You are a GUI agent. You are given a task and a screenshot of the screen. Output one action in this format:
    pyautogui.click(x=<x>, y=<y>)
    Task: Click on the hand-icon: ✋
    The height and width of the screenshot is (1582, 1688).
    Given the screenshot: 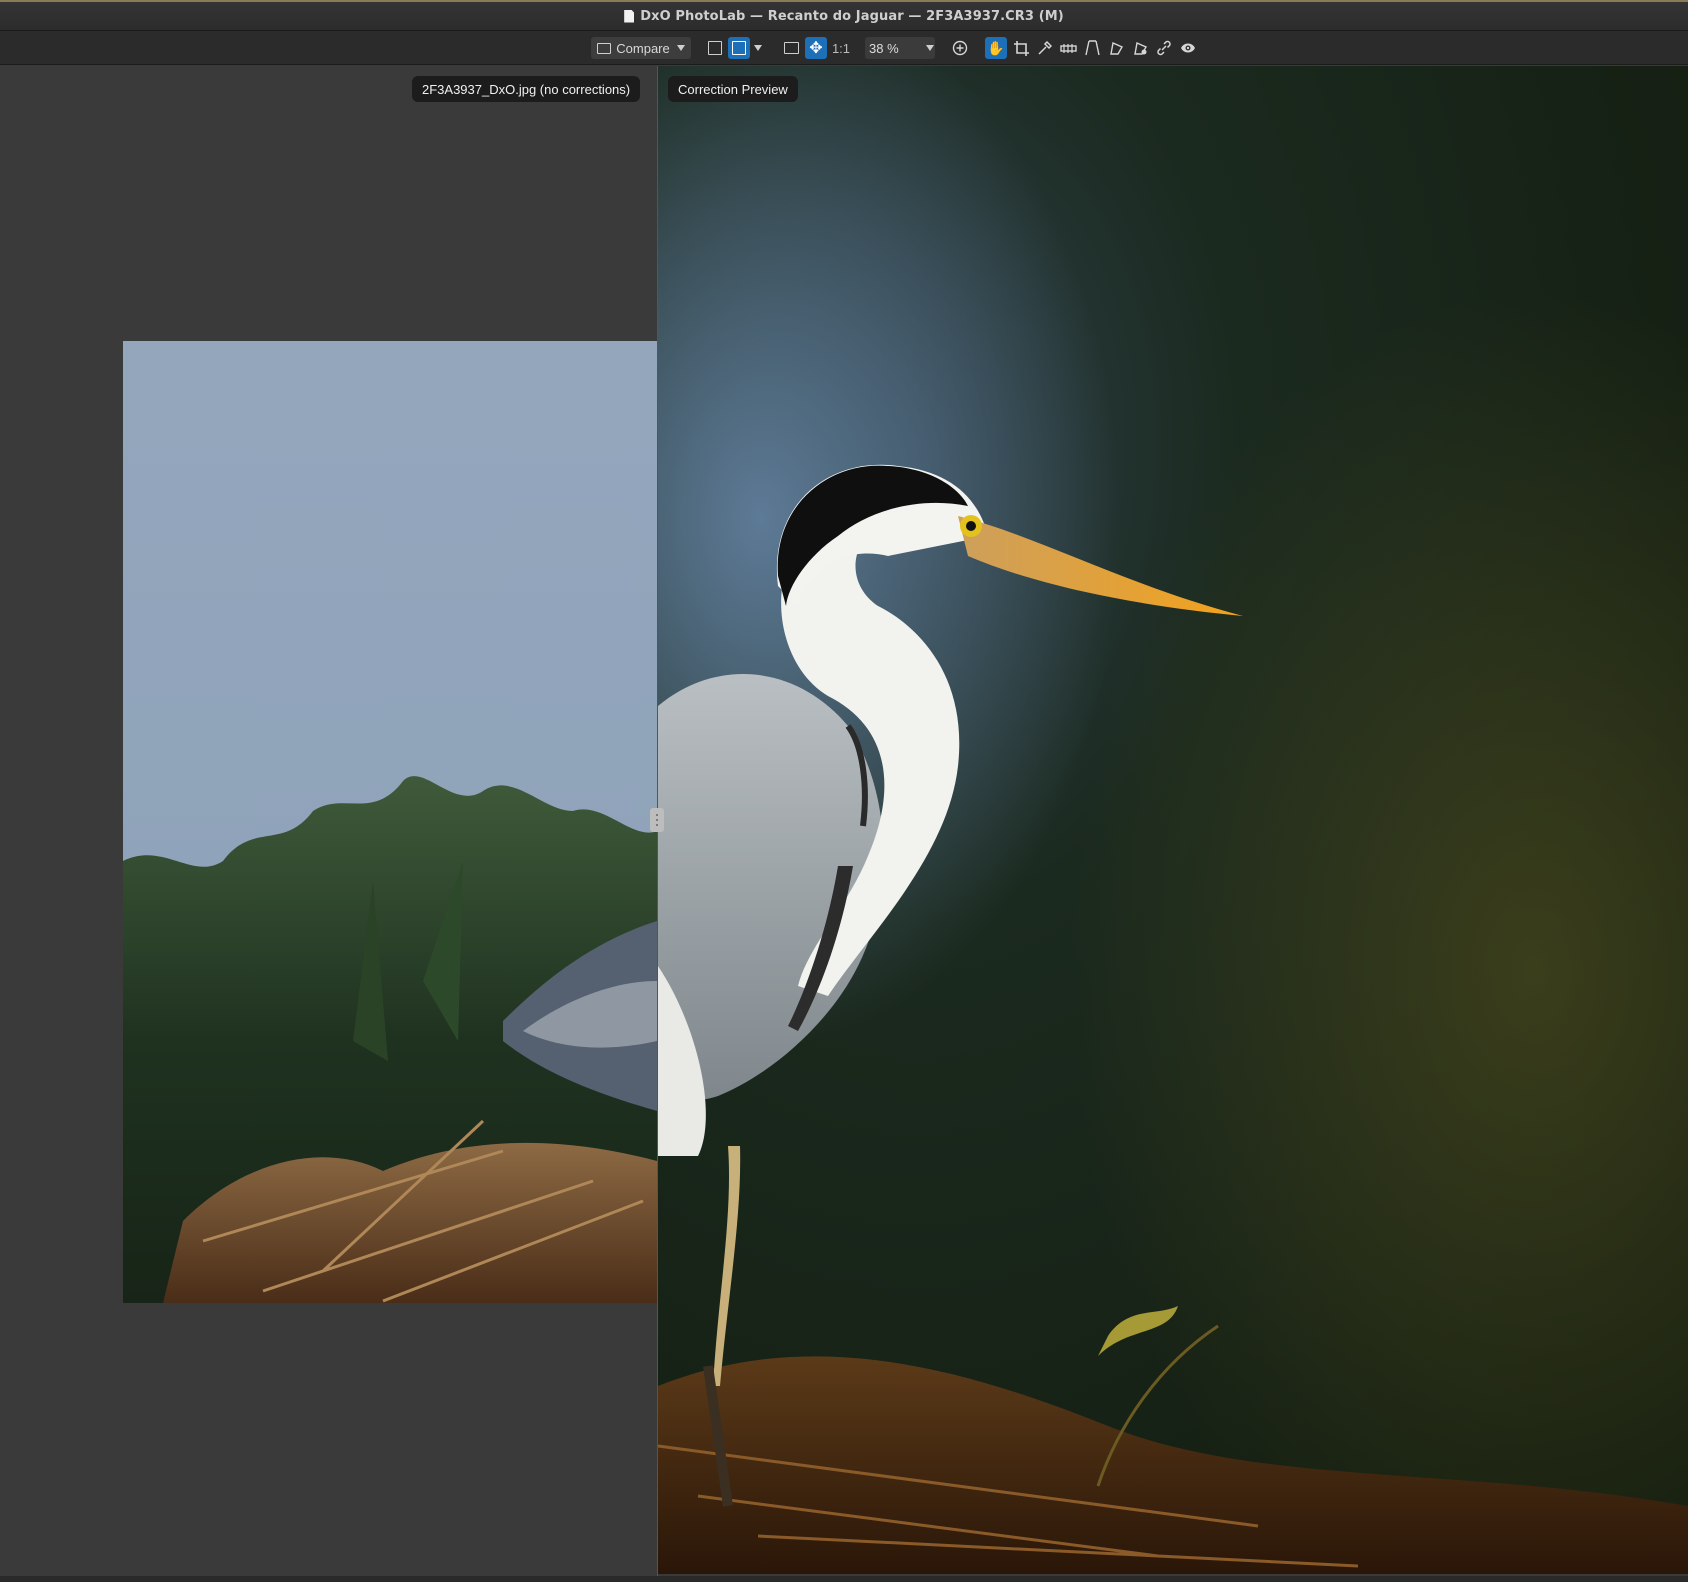 What is the action you would take?
    pyautogui.click(x=996, y=47)
    